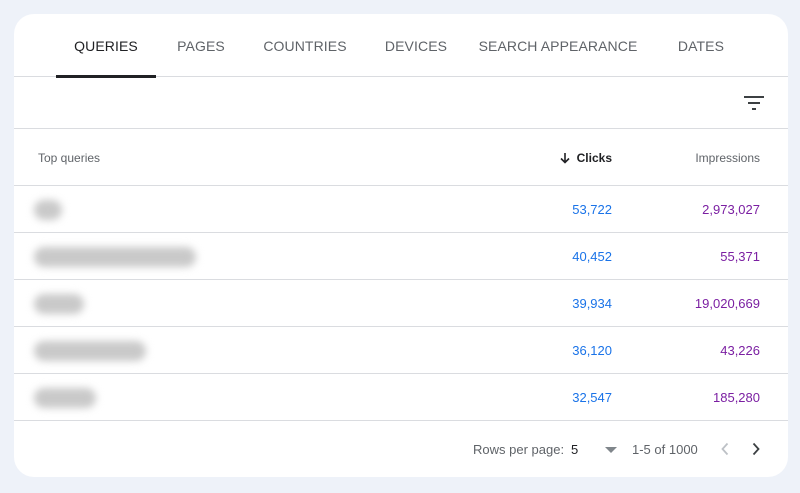  Describe the element at coordinates (727, 157) in the screenshot. I see `column-header-impressions: Impressions` at that location.